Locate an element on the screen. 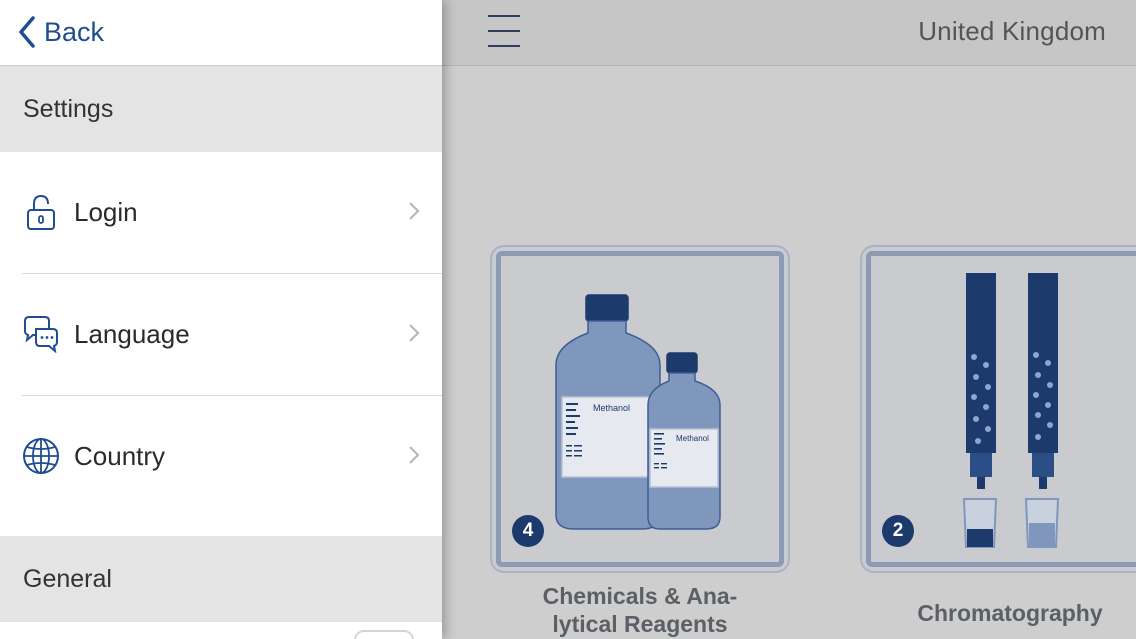  tile-label-chromatography: Chromatography is located at coordinates (1010, 613).